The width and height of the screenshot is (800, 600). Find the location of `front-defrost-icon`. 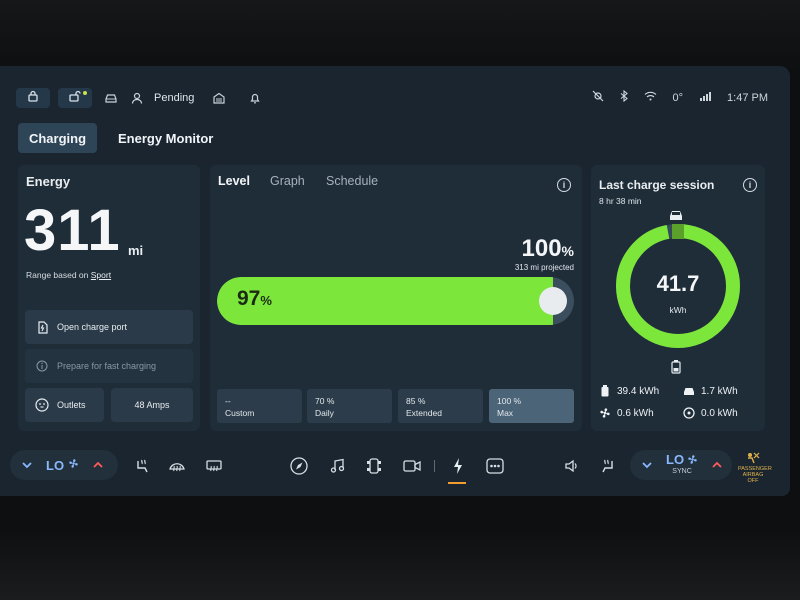

front-defrost-icon is located at coordinates (177, 466).